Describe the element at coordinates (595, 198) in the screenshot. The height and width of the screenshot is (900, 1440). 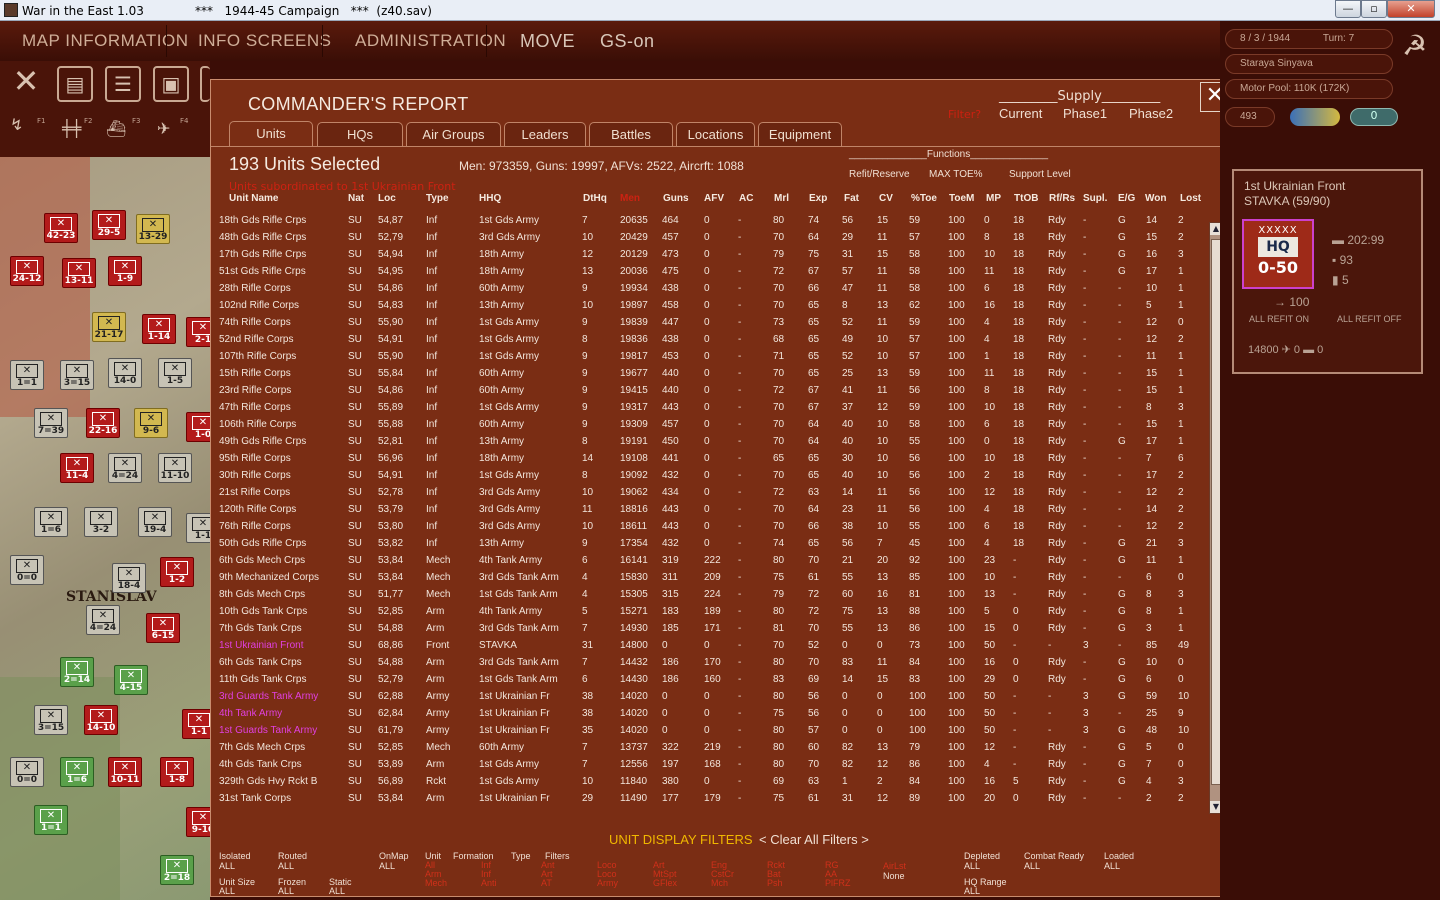
I see `col-header-dthq: DtHq` at that location.